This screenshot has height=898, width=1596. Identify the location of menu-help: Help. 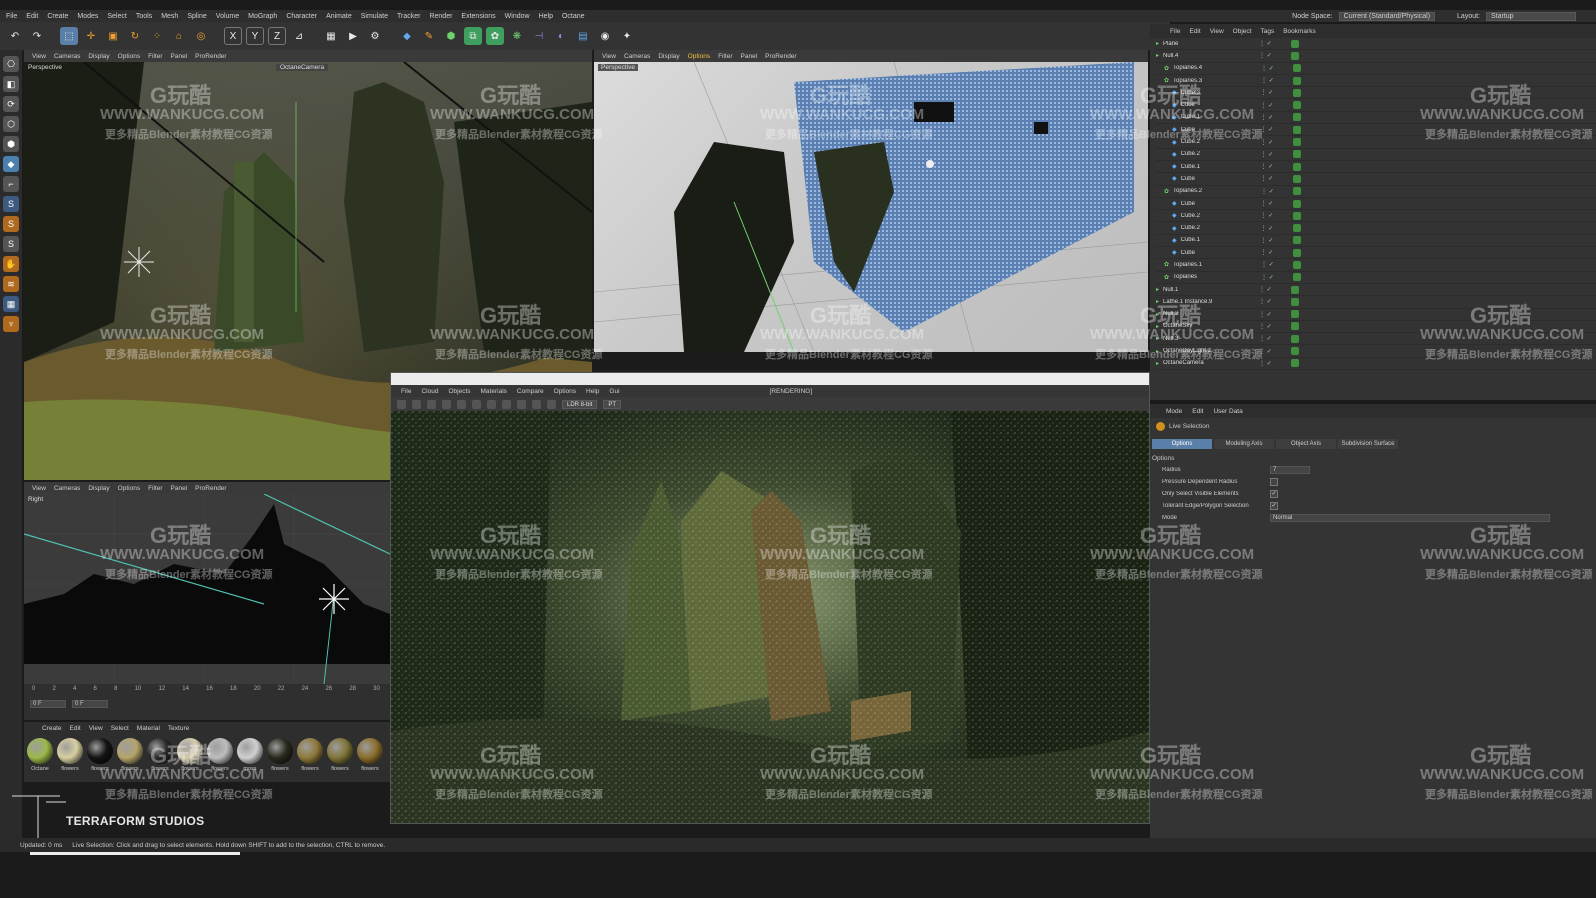
(546, 16).